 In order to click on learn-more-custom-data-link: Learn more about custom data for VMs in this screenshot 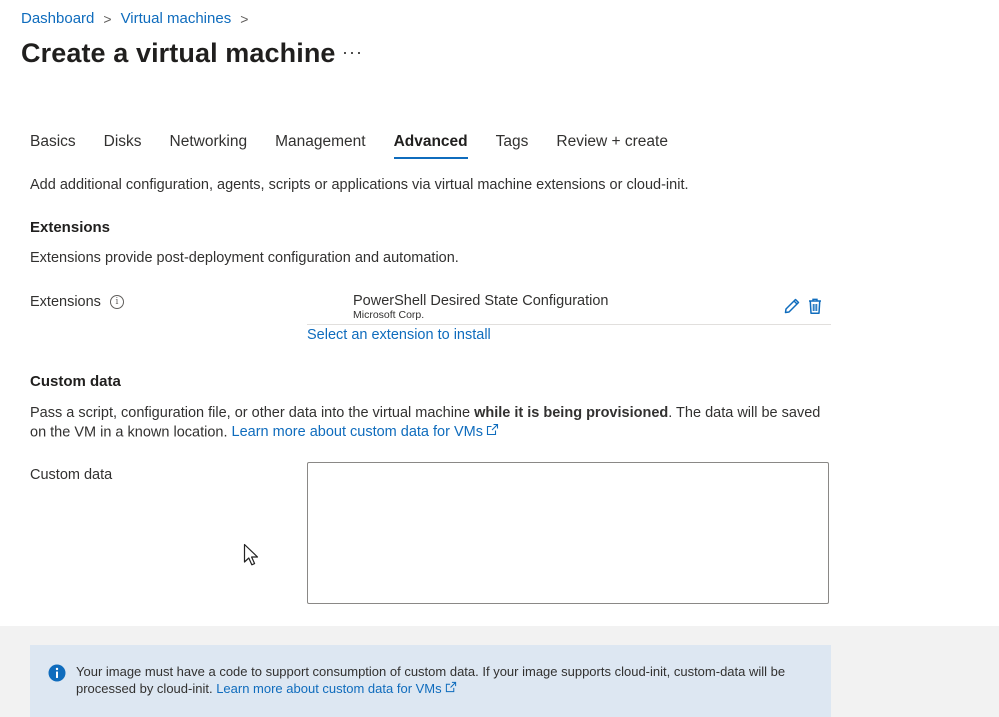, I will do `click(365, 432)`.